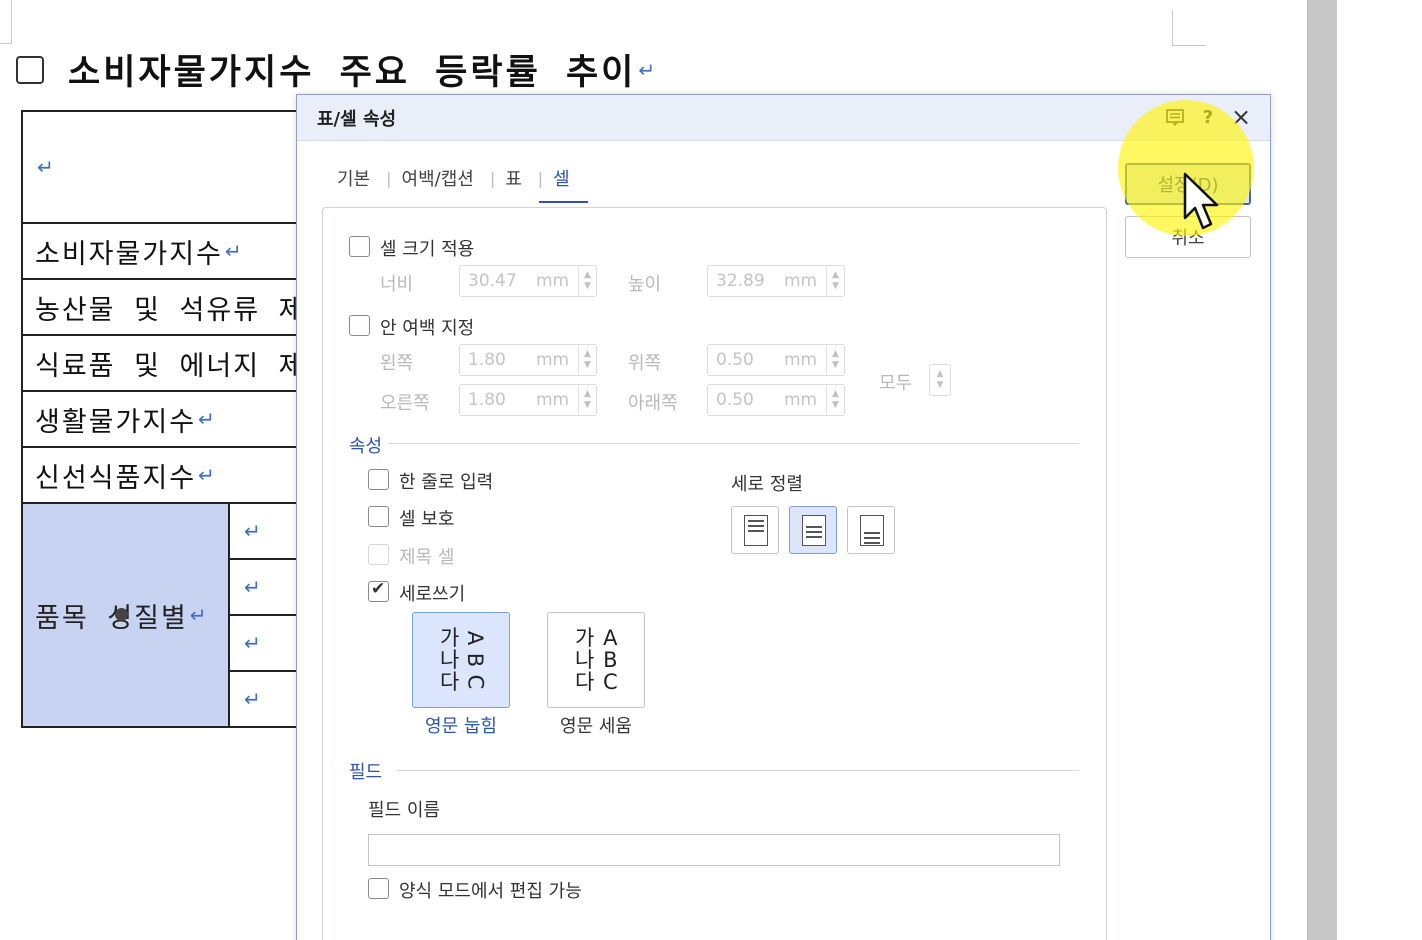  What do you see at coordinates (427, 519) in the screenshot?
I see `protect-cell-label: 셀 보호` at bounding box center [427, 519].